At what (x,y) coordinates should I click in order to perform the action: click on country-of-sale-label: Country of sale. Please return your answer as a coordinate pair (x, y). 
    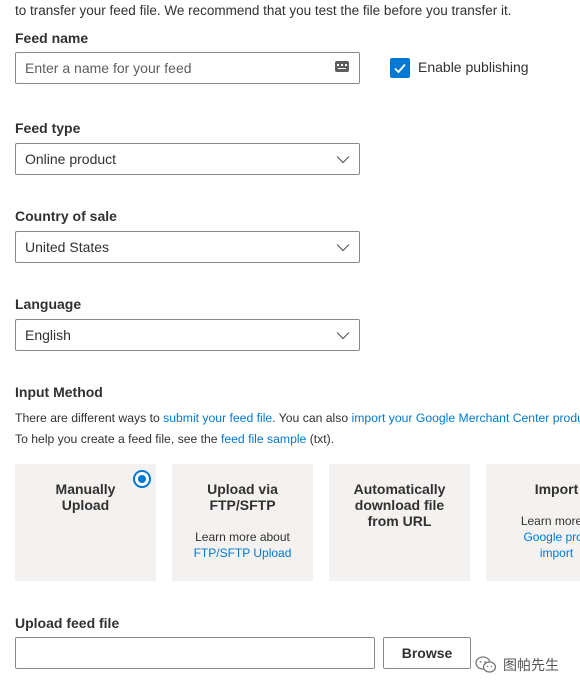
    Looking at the image, I should click on (66, 216).